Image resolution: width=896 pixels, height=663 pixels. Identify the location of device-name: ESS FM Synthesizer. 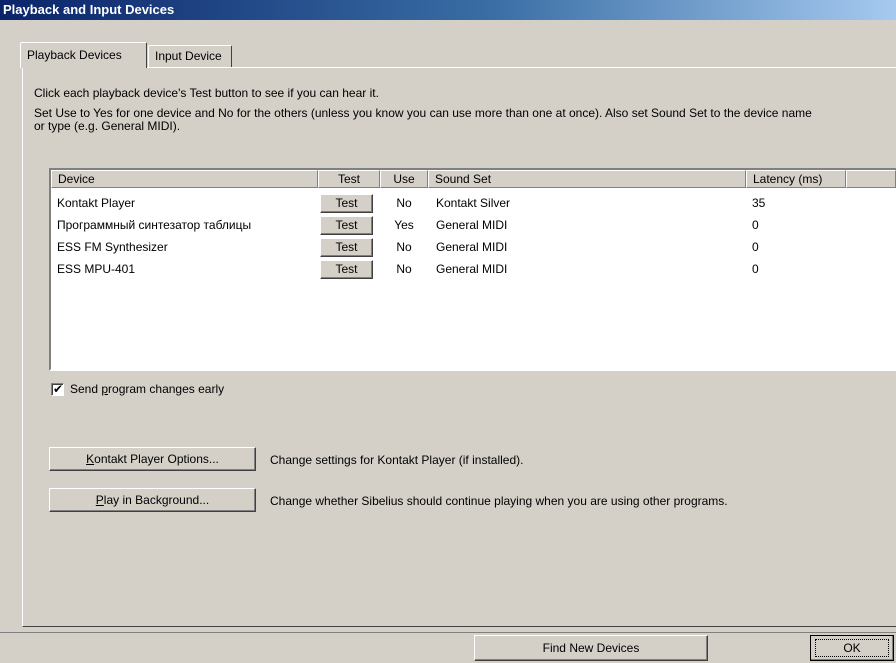
(112, 247).